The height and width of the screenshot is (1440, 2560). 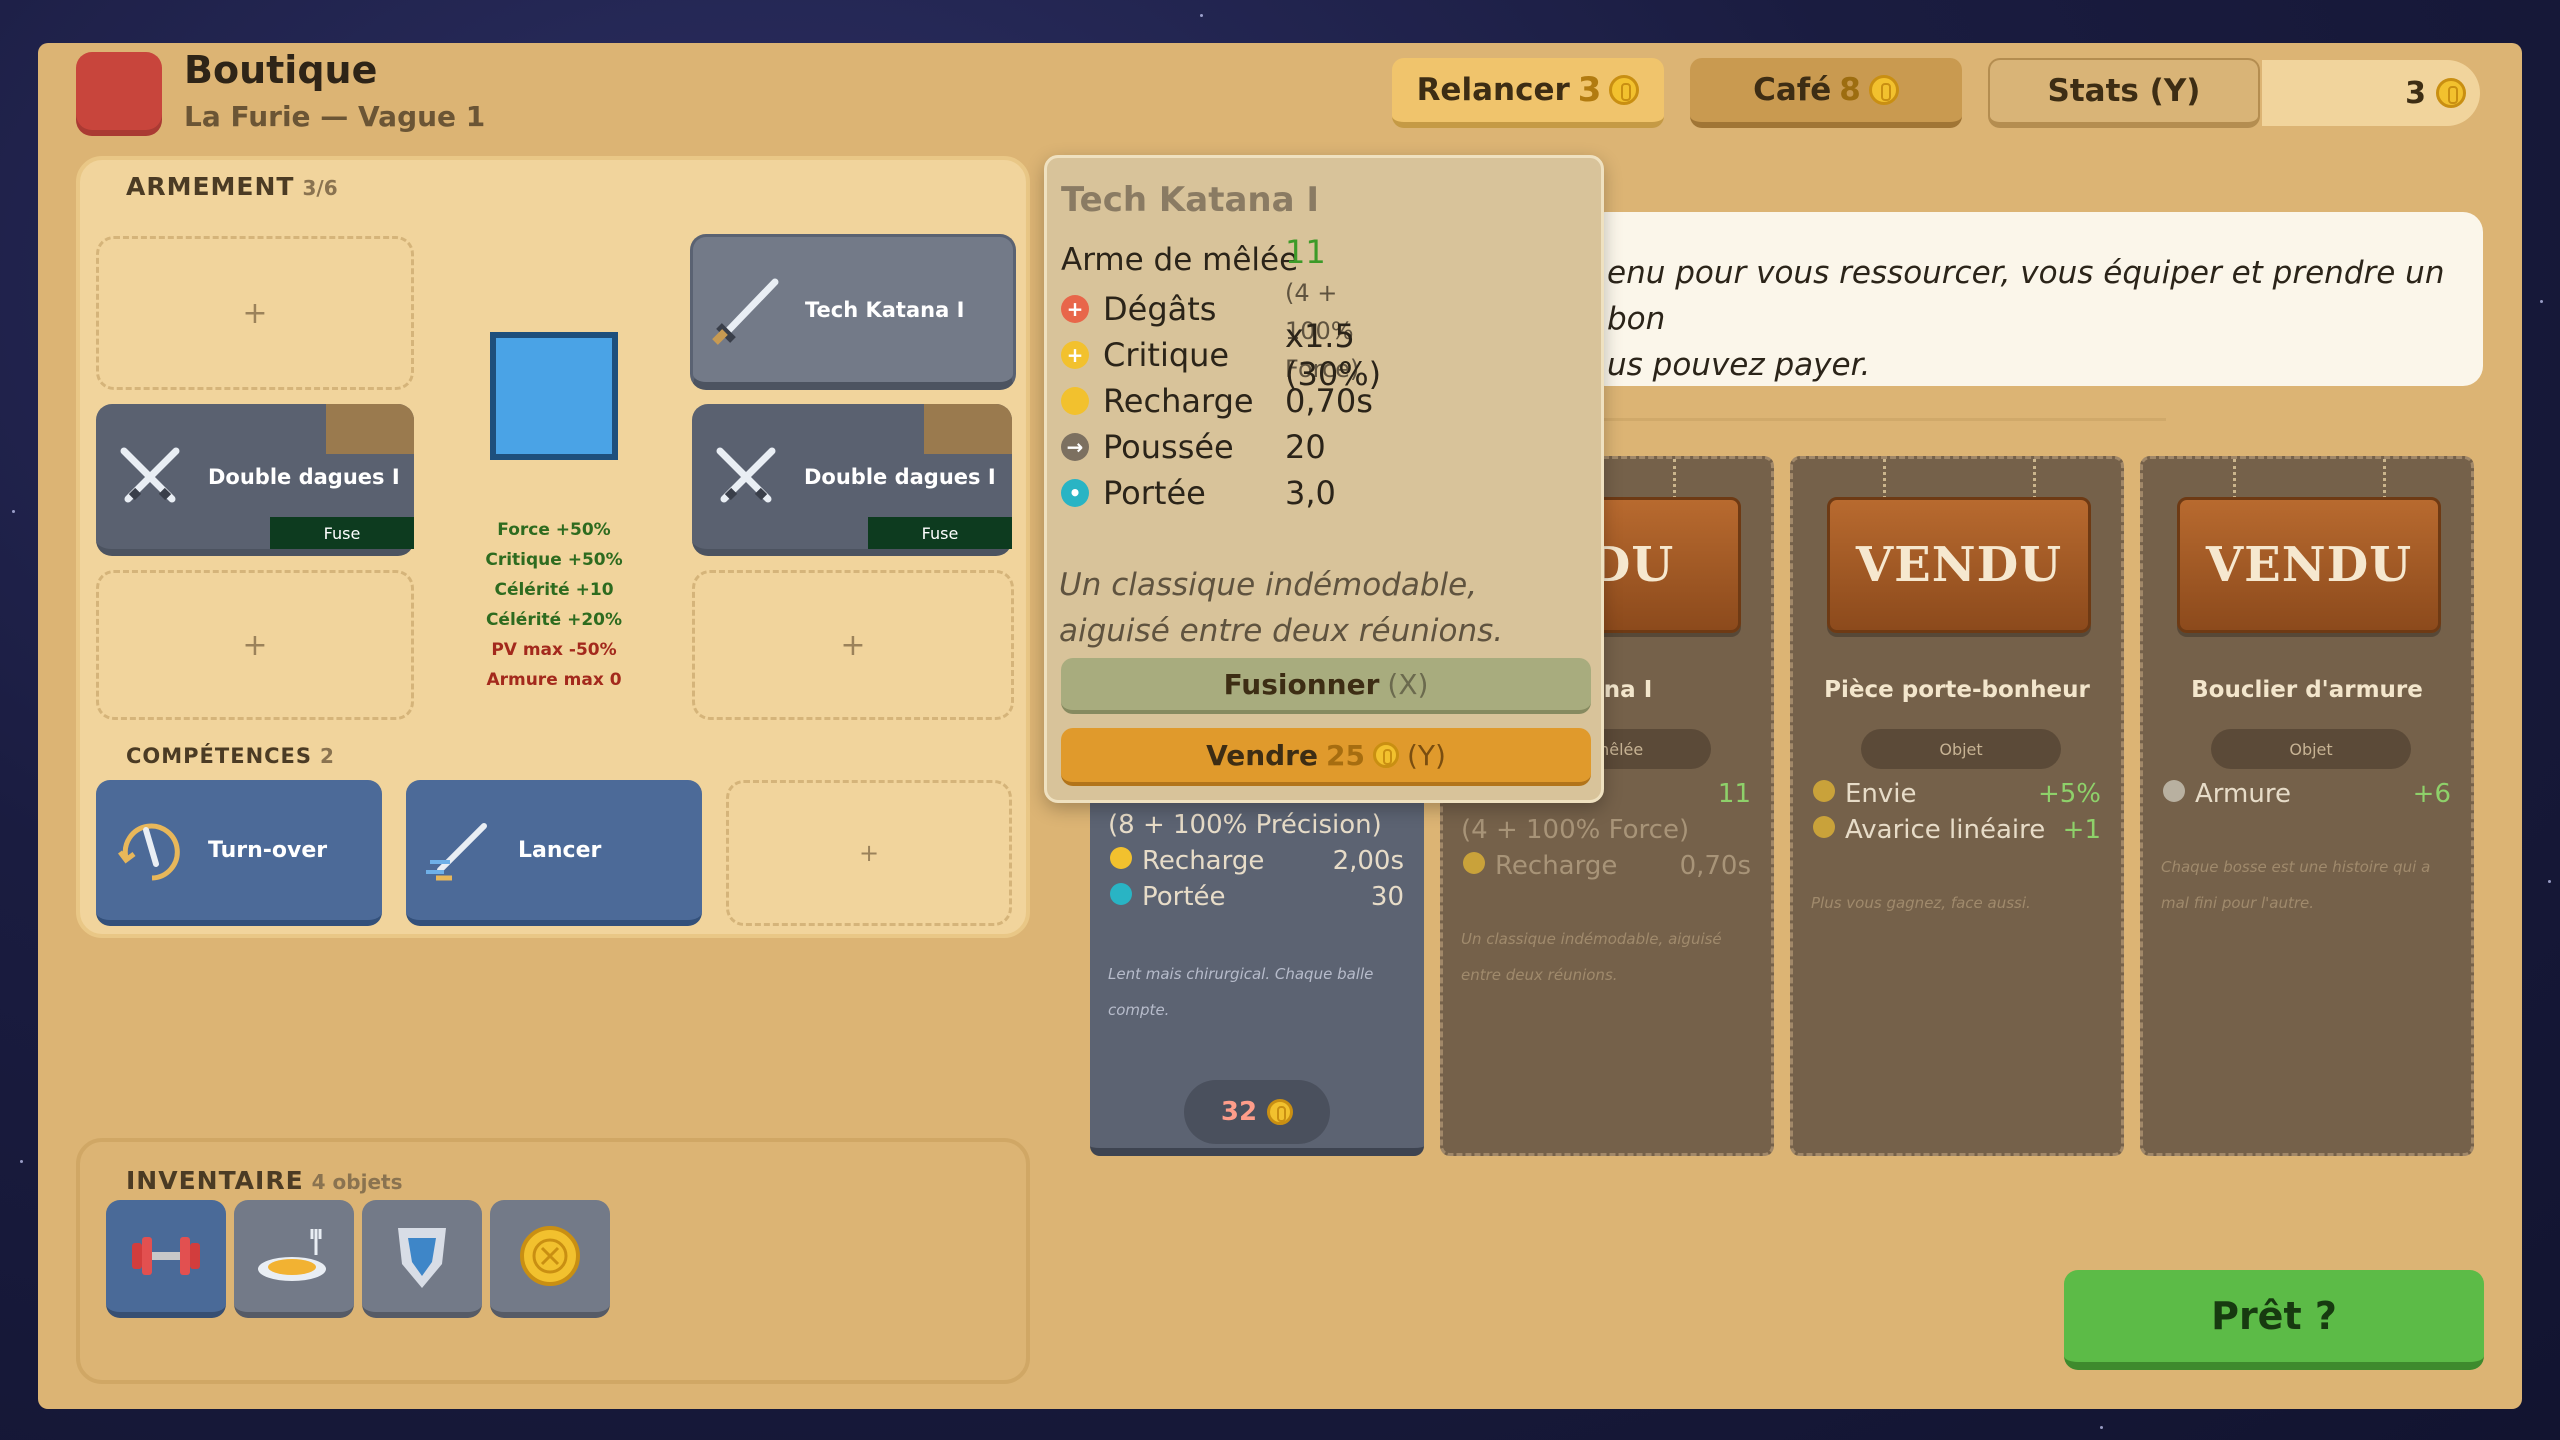 I want to click on stats-button: Stats (Y), so click(x=2124, y=93).